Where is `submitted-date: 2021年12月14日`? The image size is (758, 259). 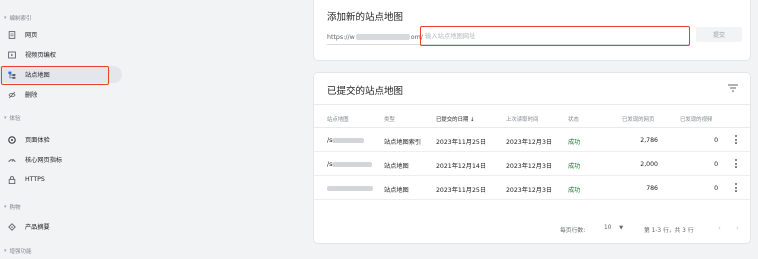
submitted-date: 2021年12月14日 is located at coordinates (461, 166).